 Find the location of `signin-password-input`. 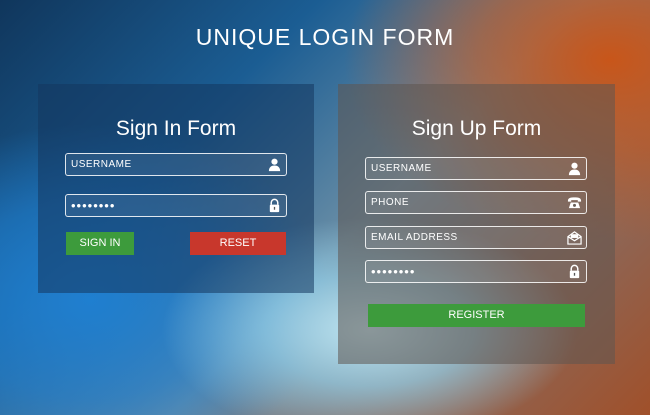

signin-password-input is located at coordinates (166, 205).